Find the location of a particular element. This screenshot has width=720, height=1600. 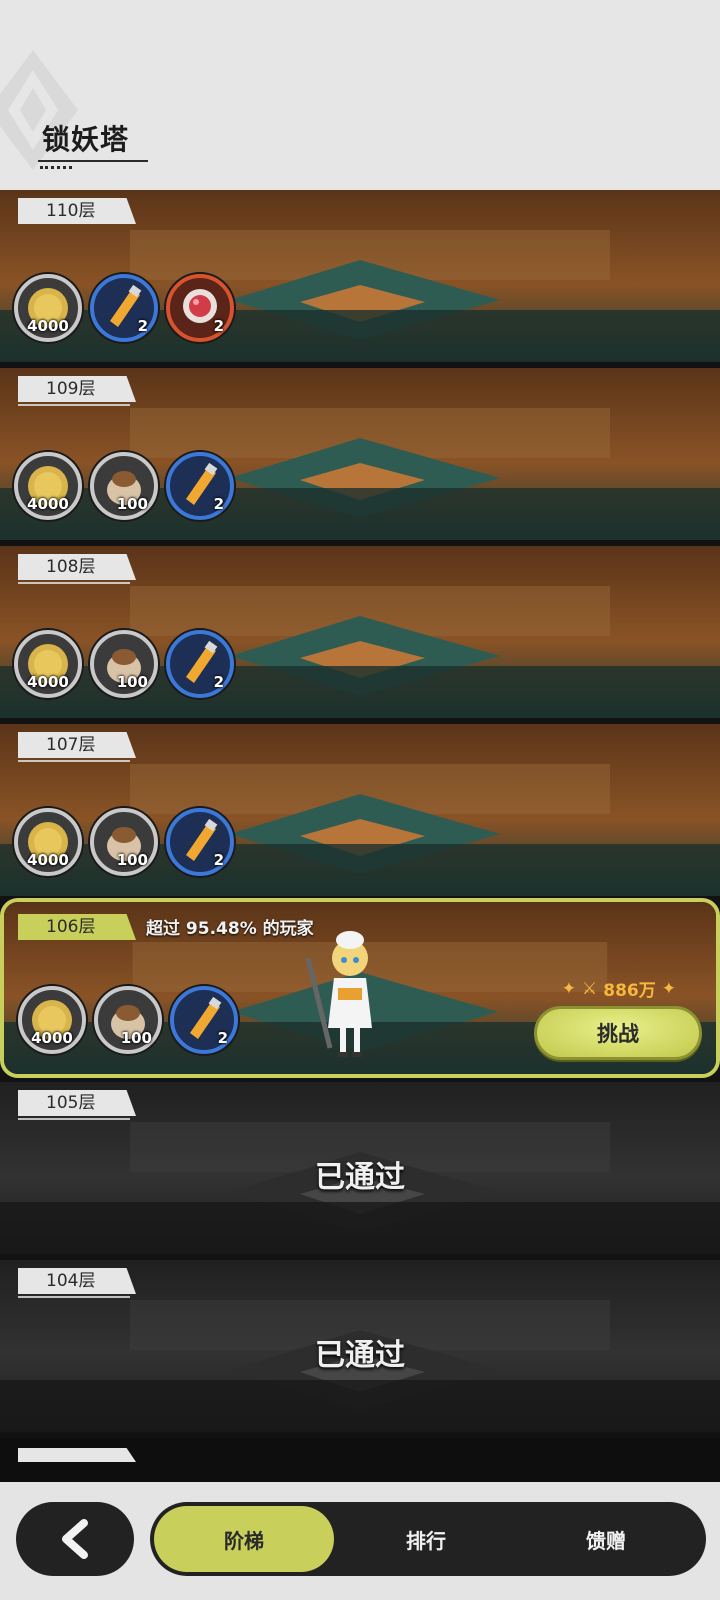

combat-power: ✦ ⚔ 886万 ✦ is located at coordinates (618, 989).